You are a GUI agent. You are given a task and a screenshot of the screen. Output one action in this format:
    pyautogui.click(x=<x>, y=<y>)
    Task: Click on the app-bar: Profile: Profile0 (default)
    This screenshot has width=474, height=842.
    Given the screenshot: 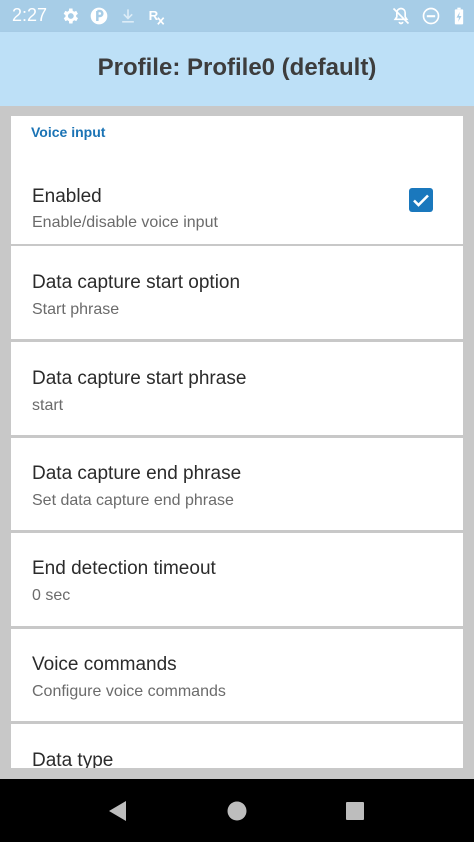 What is the action you would take?
    pyautogui.click(x=237, y=69)
    